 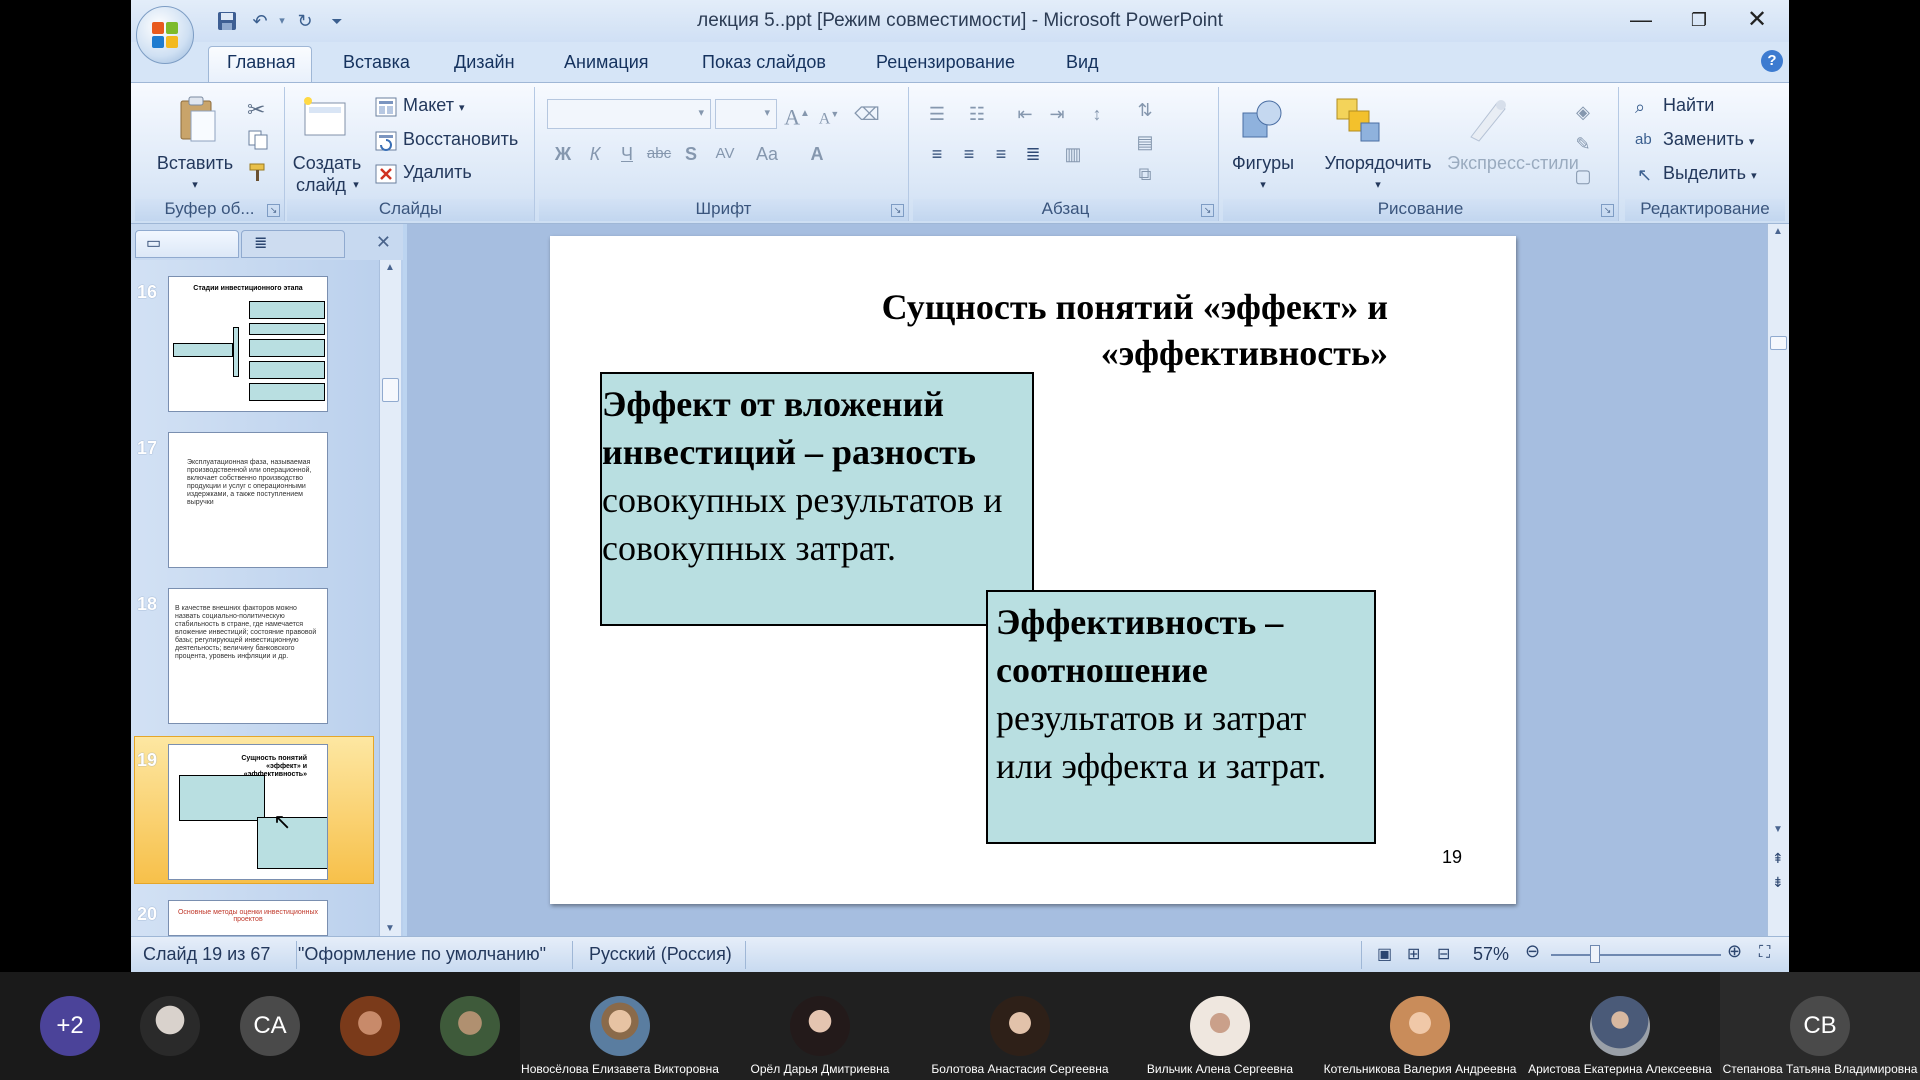 What do you see at coordinates (326, 119) in the screenshot?
I see `new-slide-icon` at bounding box center [326, 119].